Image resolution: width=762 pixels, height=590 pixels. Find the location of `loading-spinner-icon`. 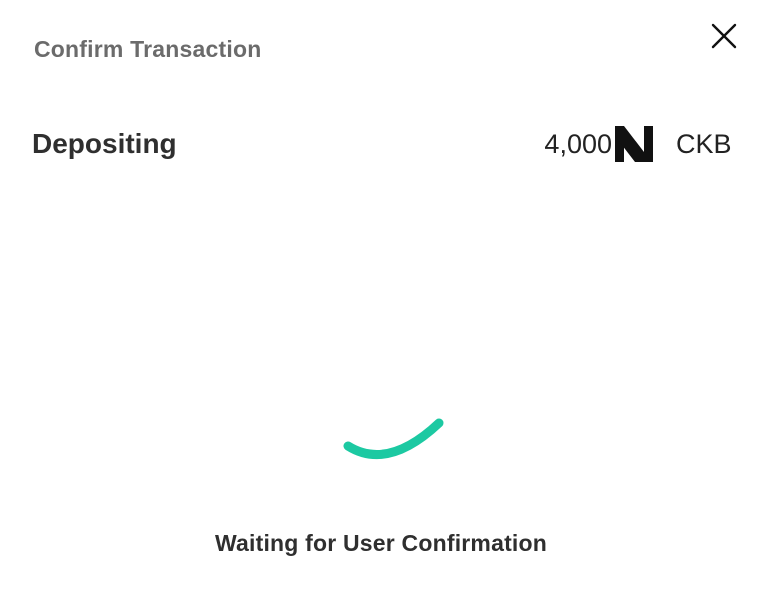

loading-spinner-icon is located at coordinates (393, 439).